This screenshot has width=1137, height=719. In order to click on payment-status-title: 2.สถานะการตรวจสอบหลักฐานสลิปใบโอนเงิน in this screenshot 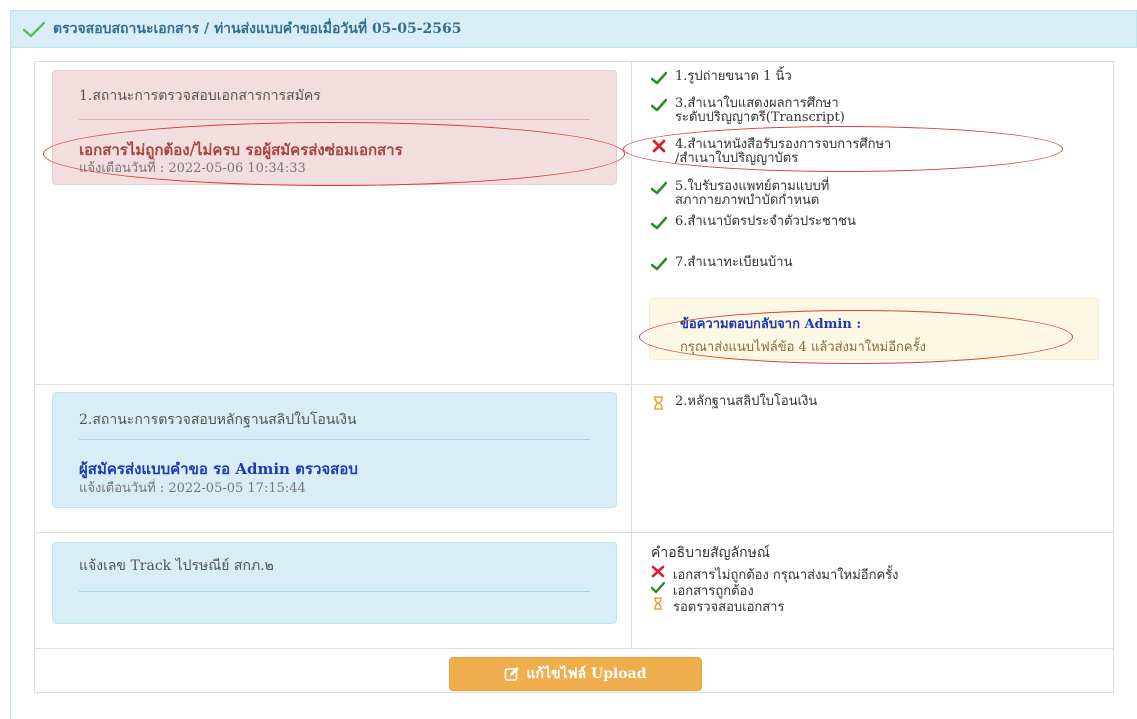, I will do `click(218, 420)`.